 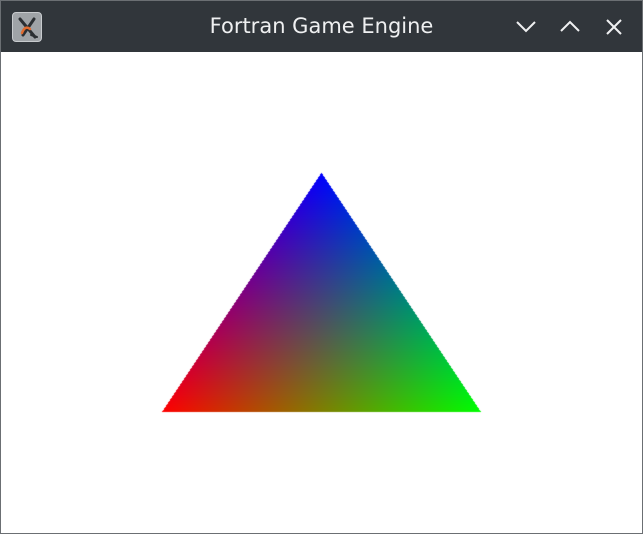 I want to click on chevron-up-icon, so click(x=570, y=26).